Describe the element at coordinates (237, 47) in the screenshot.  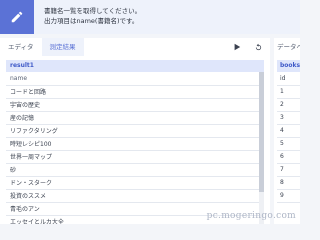
I see `run-icon` at that location.